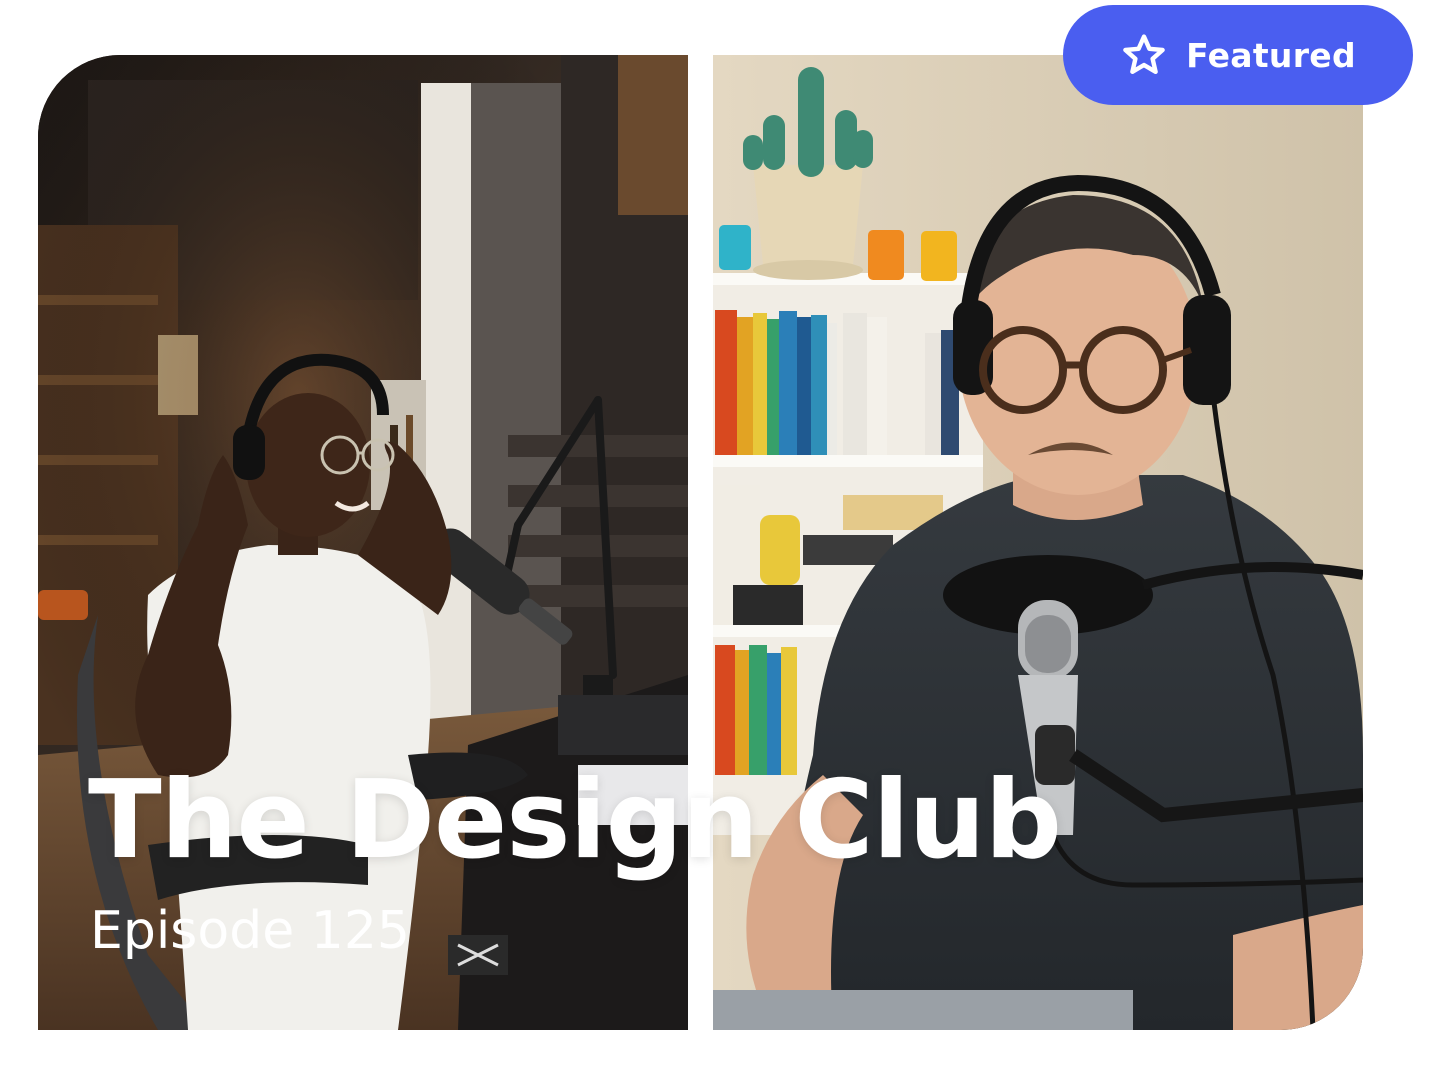  What do you see at coordinates (575, 820) in the screenshot?
I see `episode-title: The Design Club` at bounding box center [575, 820].